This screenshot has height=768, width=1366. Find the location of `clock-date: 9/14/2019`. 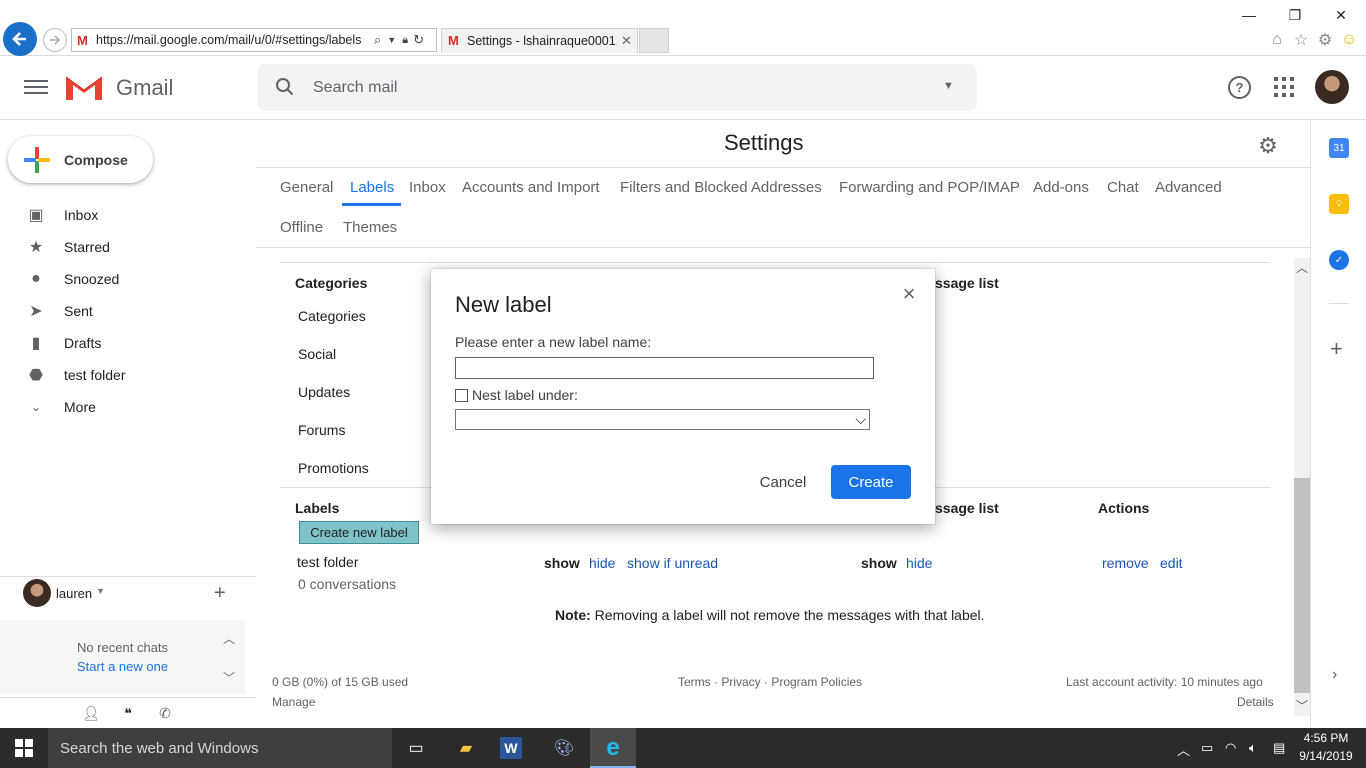

clock-date: 9/14/2019 is located at coordinates (1326, 756).